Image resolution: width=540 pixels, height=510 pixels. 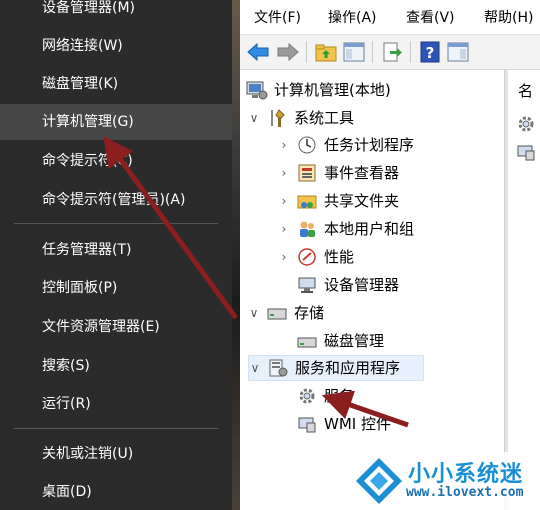 I want to click on menu-view: 查看(V), so click(x=430, y=17).